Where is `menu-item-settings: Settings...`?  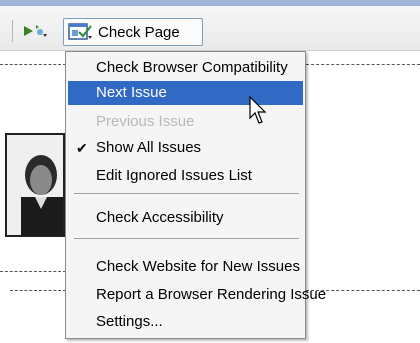
menu-item-settings: Settings... is located at coordinates (185, 322).